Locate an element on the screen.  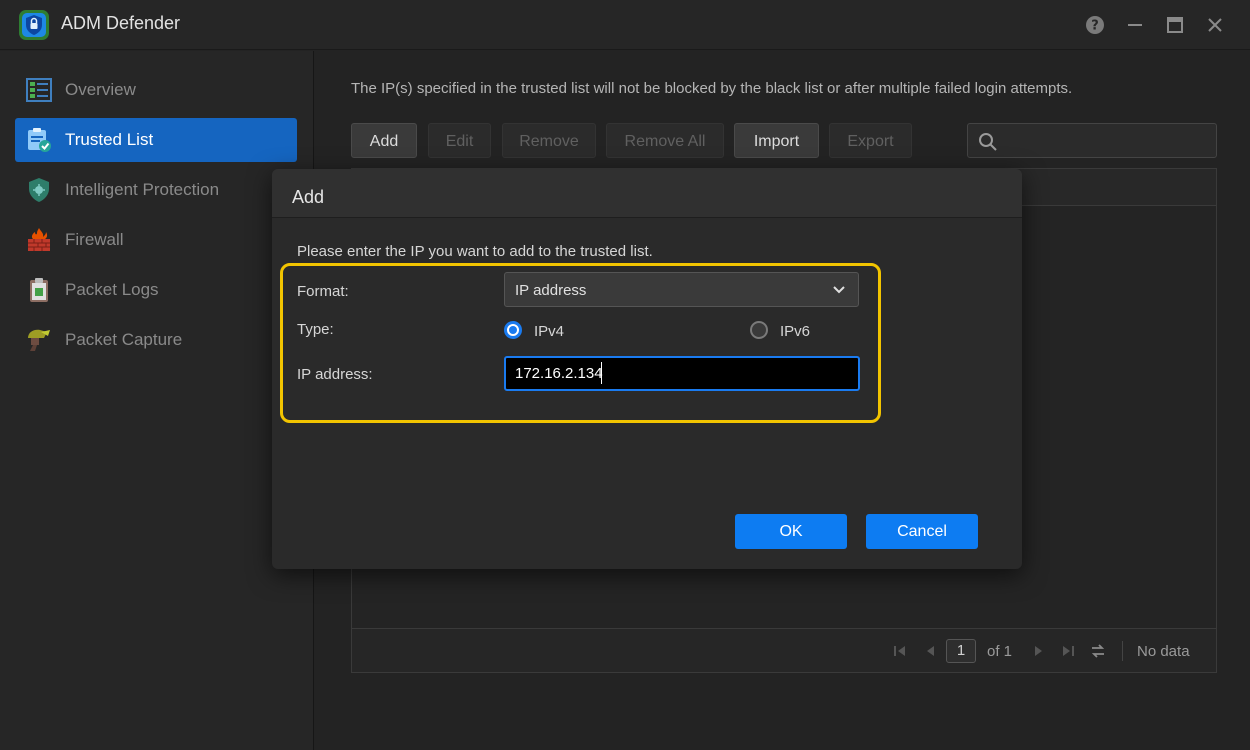
shield-icon is located at coordinates (39, 190).